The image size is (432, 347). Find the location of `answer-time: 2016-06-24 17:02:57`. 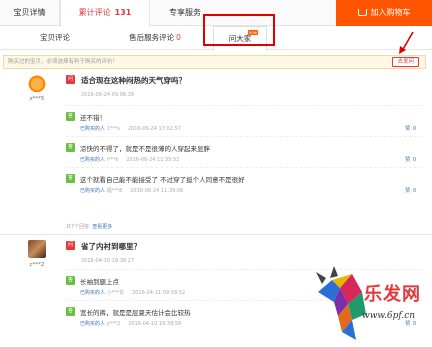

answer-time: 2016-06-24 17:02:57 is located at coordinates (154, 129).